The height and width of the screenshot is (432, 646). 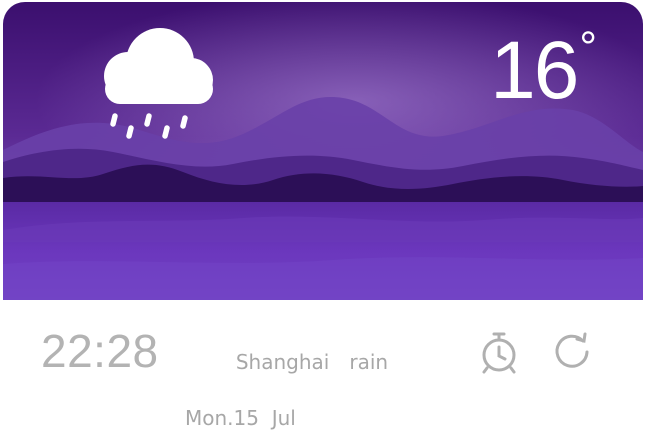 I want to click on clock-time: 22:28, so click(x=100, y=351).